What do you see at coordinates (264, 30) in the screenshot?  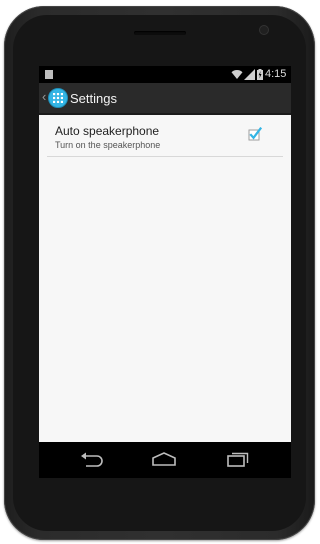 I see `front-camera` at bounding box center [264, 30].